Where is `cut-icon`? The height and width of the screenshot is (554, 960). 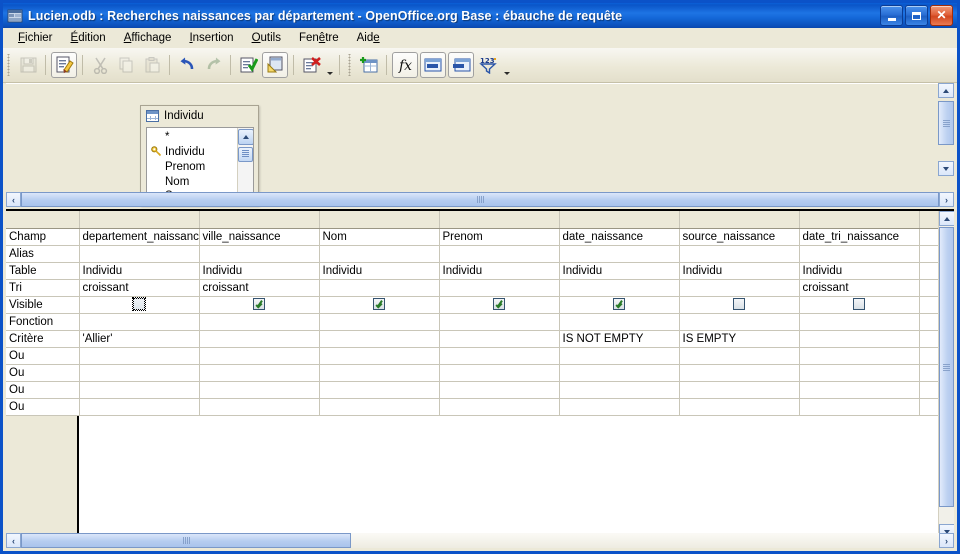
cut-icon is located at coordinates (100, 65).